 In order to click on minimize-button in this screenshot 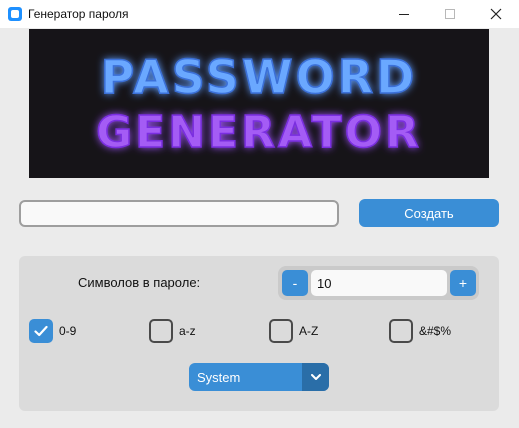, I will do `click(404, 14)`.